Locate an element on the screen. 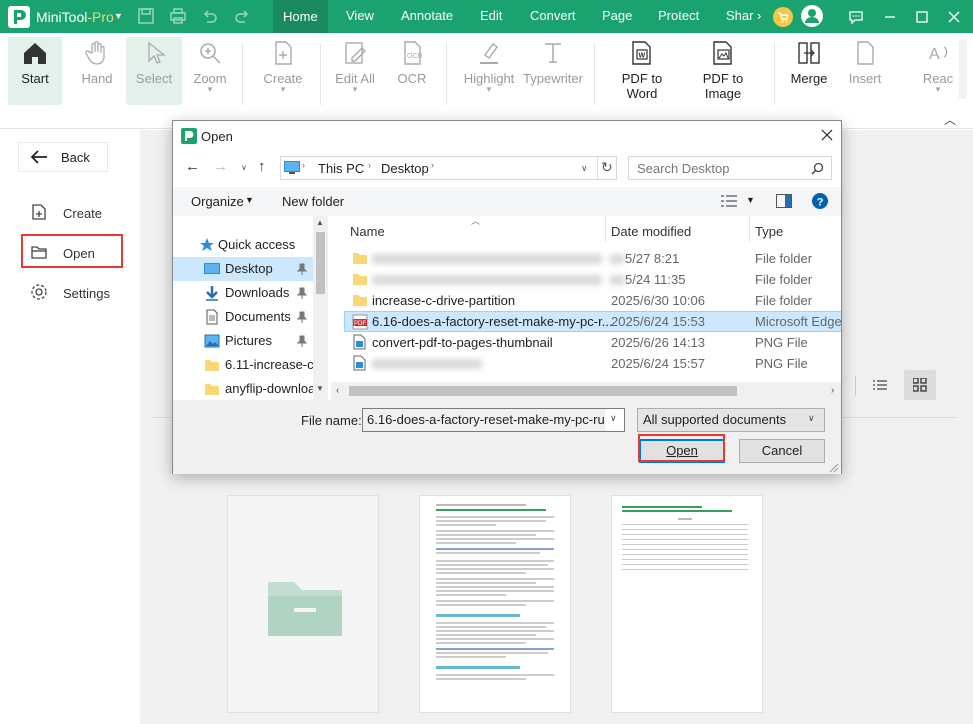 The height and width of the screenshot is (724, 973). horizontal-scroll-thumb is located at coordinates (543, 391).